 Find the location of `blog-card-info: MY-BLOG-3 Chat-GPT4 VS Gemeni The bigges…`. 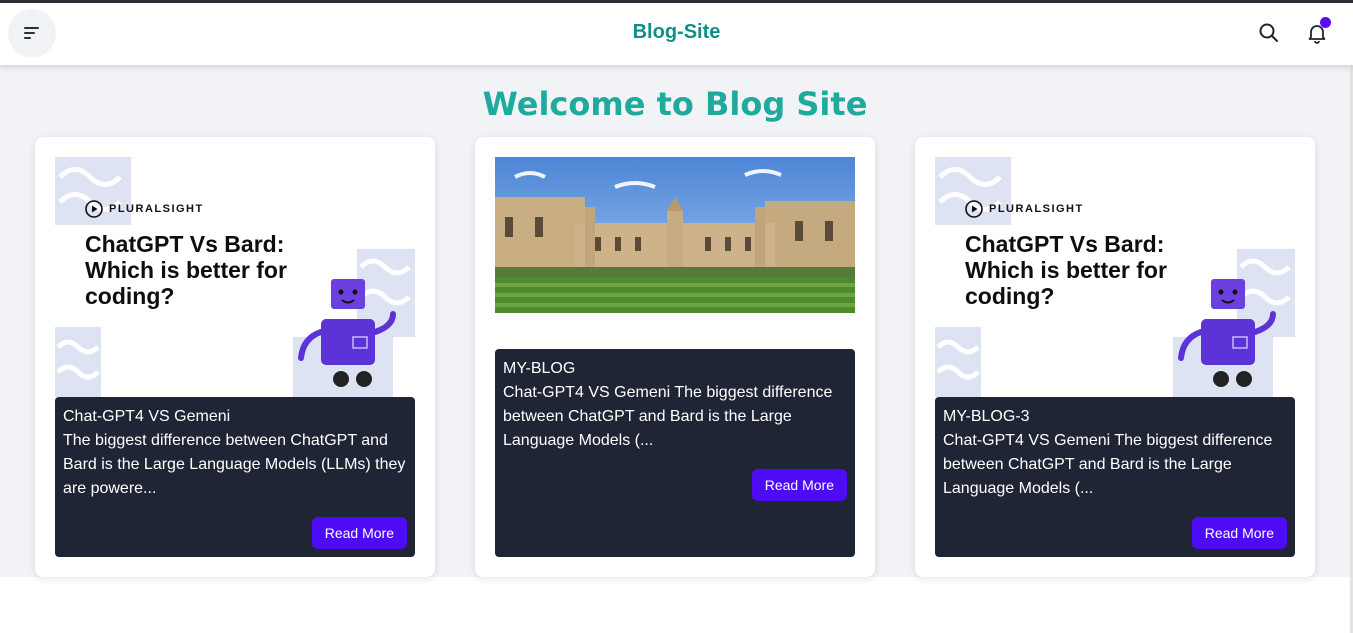

blog-card-info: MY-BLOG-3 Chat-GPT4 VS Gemeni The bigges… is located at coordinates (1115, 477).